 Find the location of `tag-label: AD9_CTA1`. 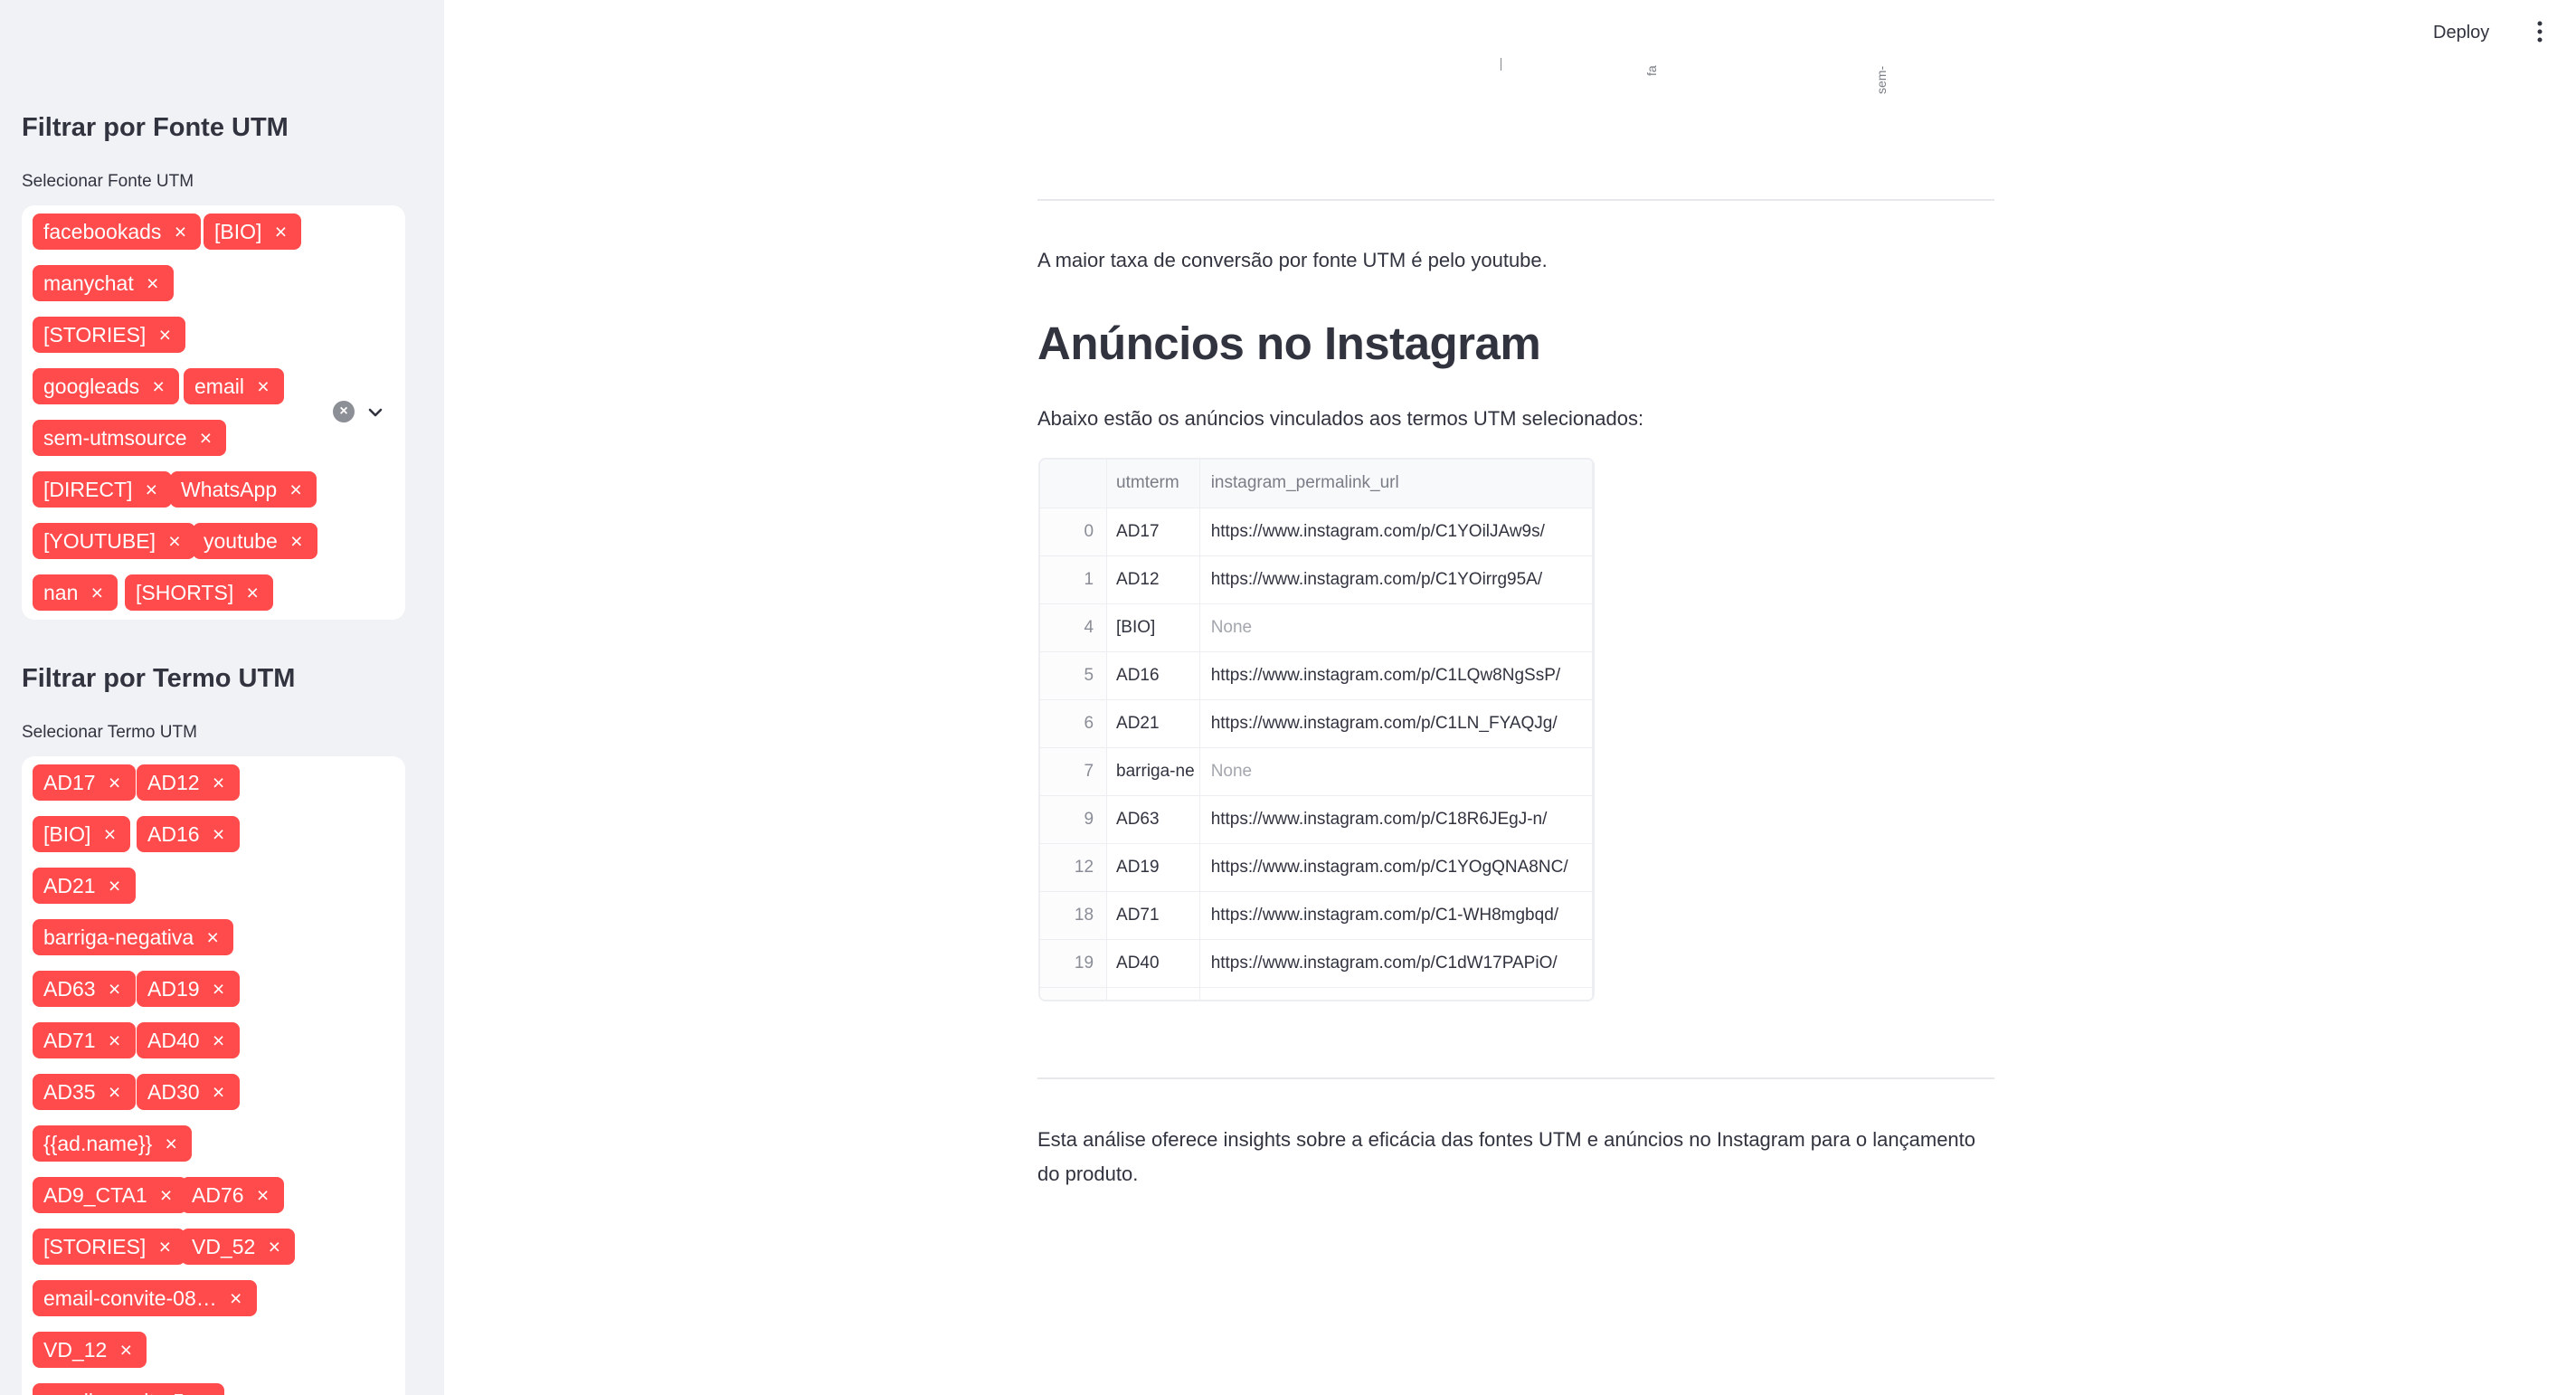

tag-label: AD9_CTA1 is located at coordinates (95, 1195).